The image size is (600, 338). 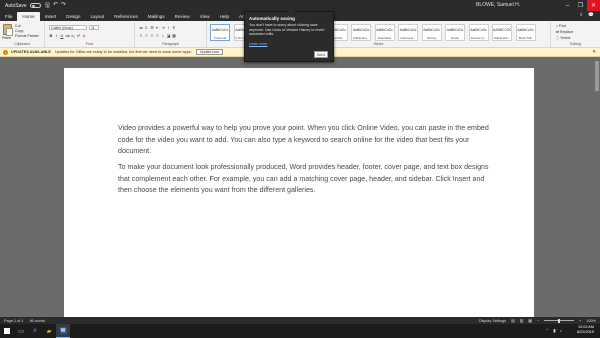 I want to click on minimize-icon: –, so click(x=567, y=5).